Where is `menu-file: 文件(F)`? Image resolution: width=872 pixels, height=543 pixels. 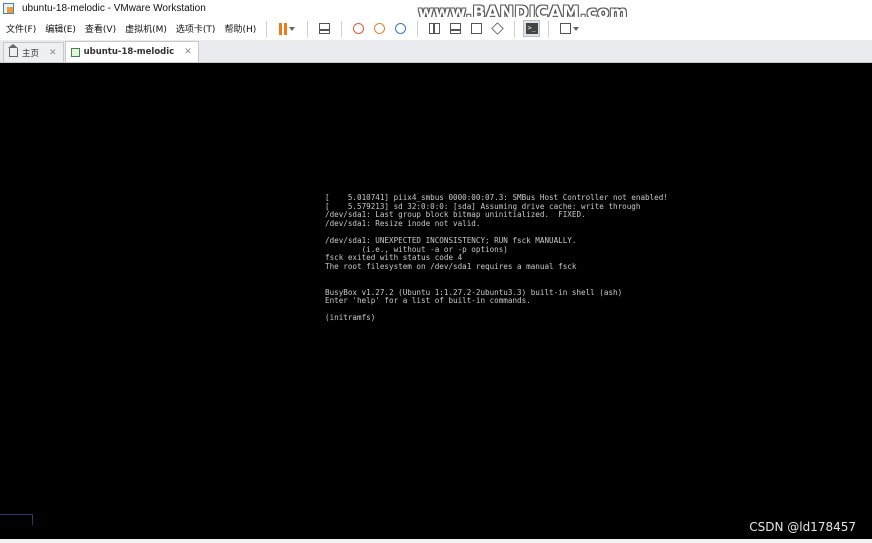 menu-file: 文件(F) is located at coordinates (21, 28).